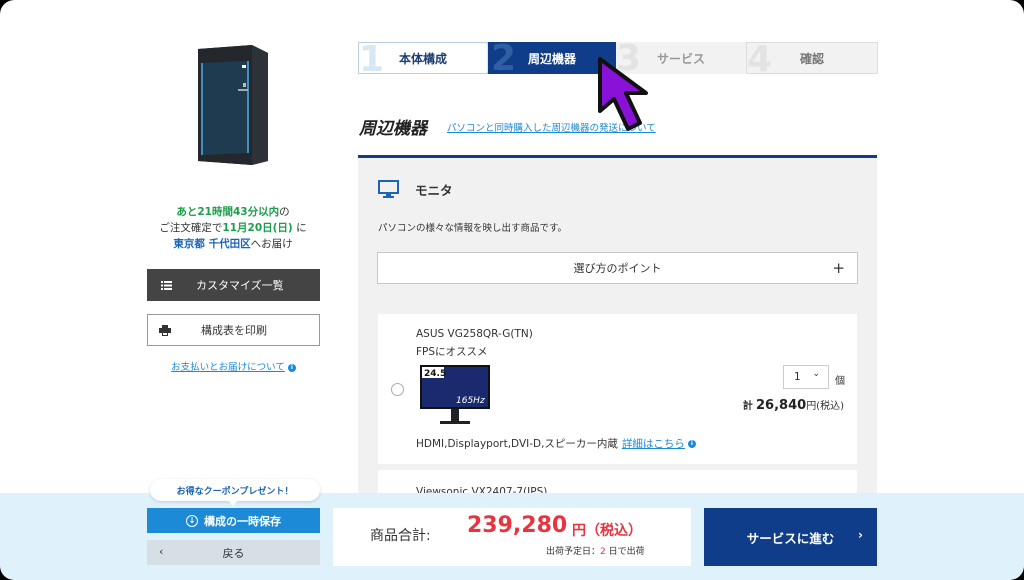 This screenshot has height=580, width=1024. What do you see at coordinates (233, 105) in the screenshot?
I see `pc-case-image` at bounding box center [233, 105].